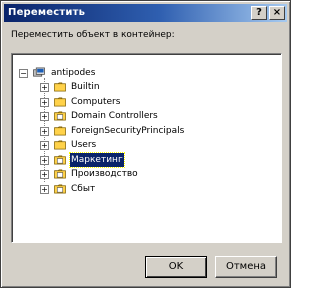 This screenshot has height=288, width=320. I want to click on tree-item-label: Computers, so click(96, 102).